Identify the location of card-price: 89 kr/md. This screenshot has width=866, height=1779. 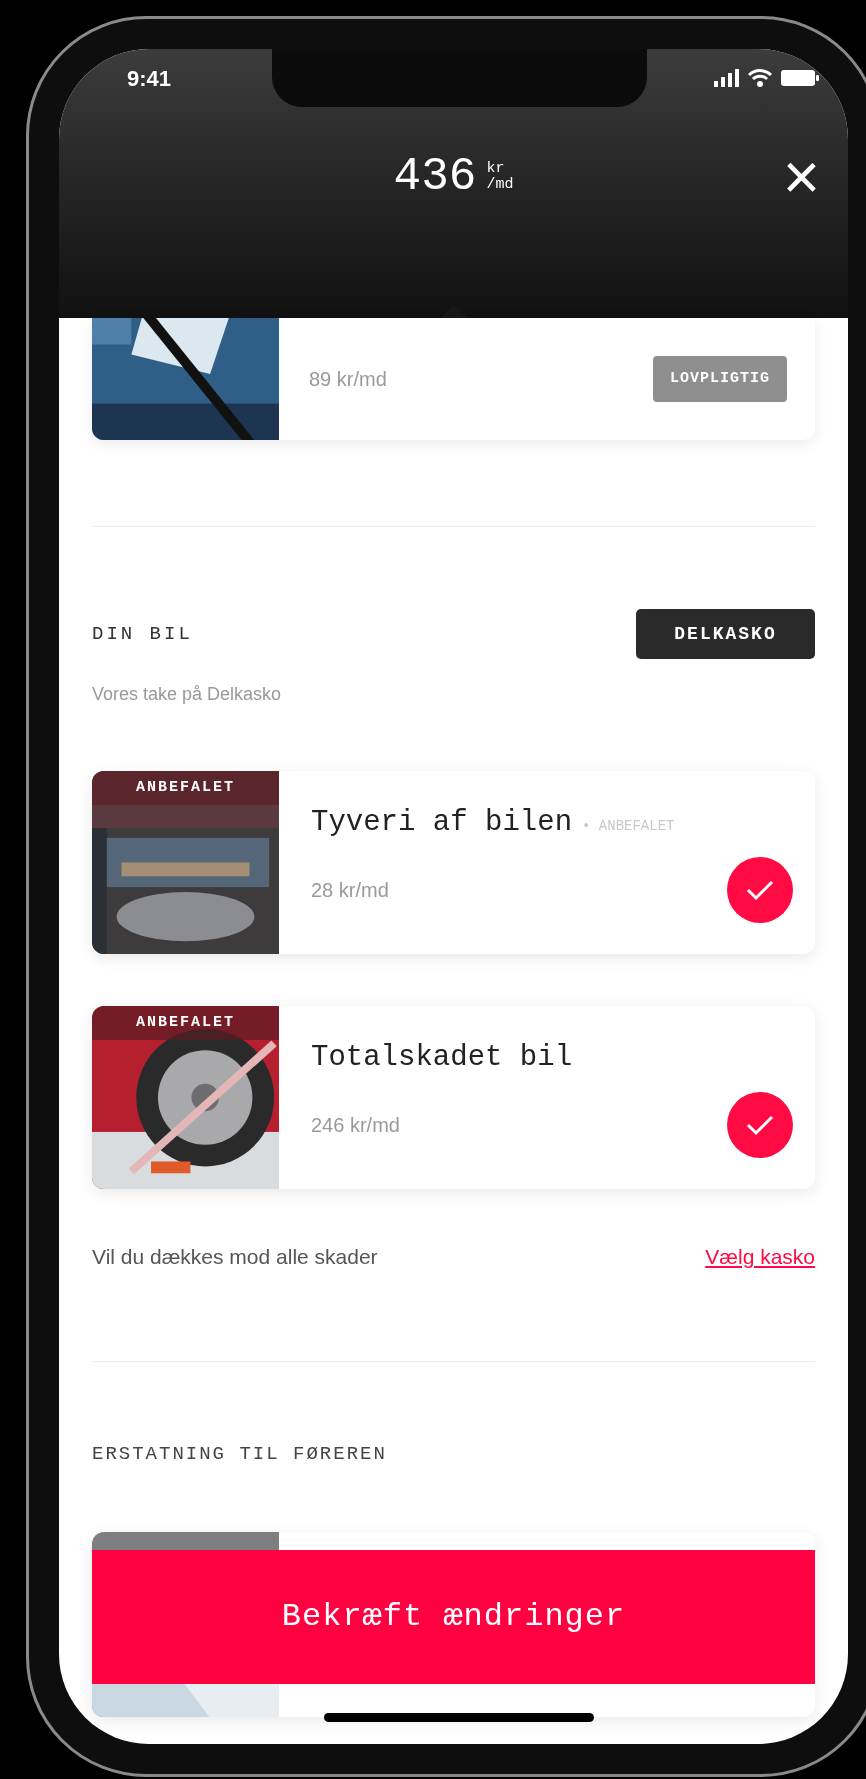
(348, 379).